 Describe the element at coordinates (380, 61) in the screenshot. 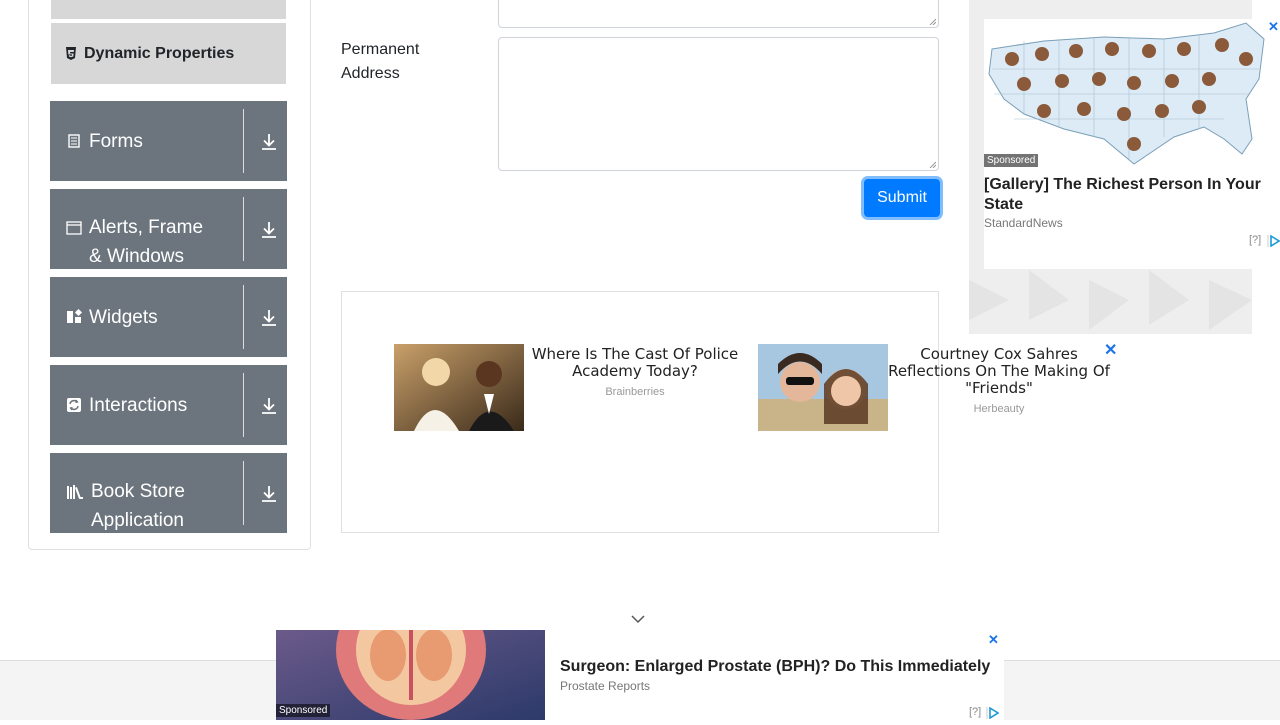

I see `permanent-address-label: Permanent Address` at that location.